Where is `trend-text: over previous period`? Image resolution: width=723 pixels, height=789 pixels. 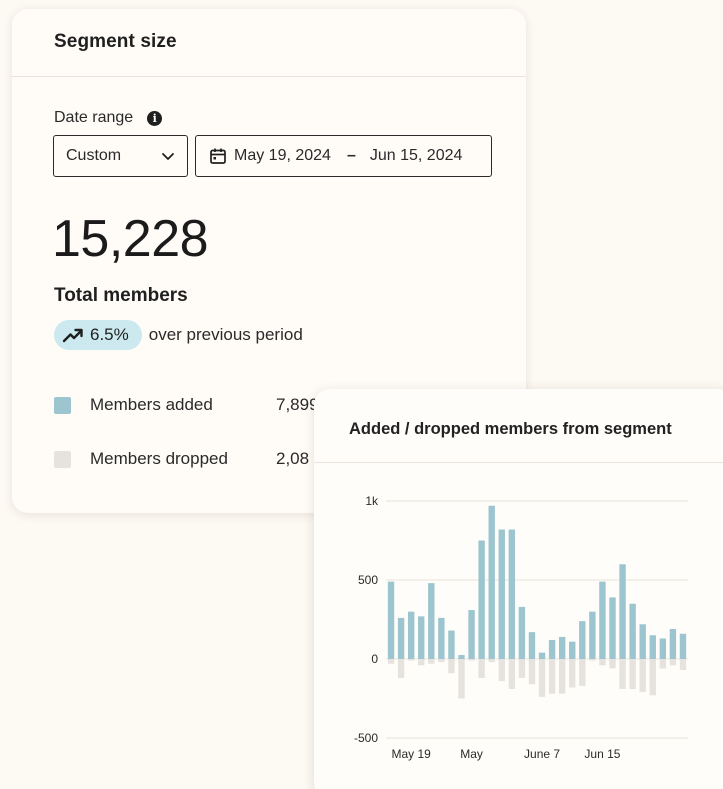 trend-text: over previous period is located at coordinates (225, 334).